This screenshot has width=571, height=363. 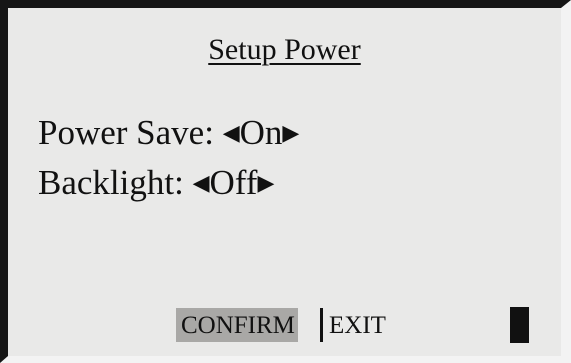 What do you see at coordinates (321, 325) in the screenshot?
I see `softkey-divider` at bounding box center [321, 325].